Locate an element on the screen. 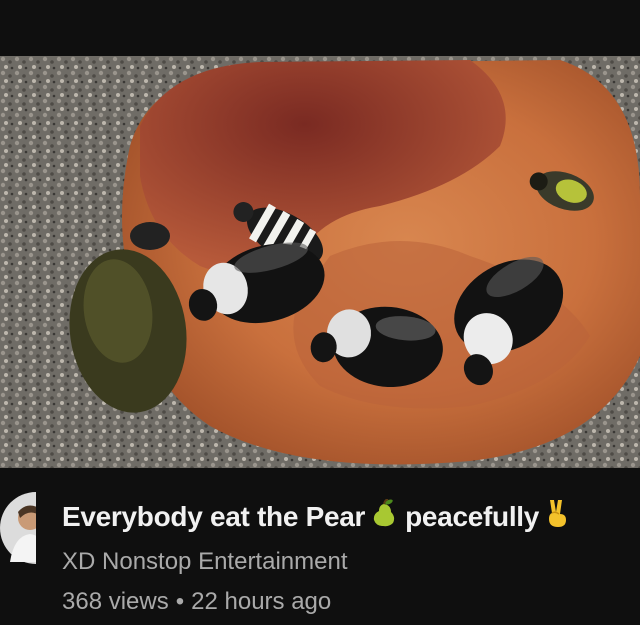 This screenshot has height=625, width=640. video-stats: 368 views • 22 hours ago is located at coordinates (196, 602).